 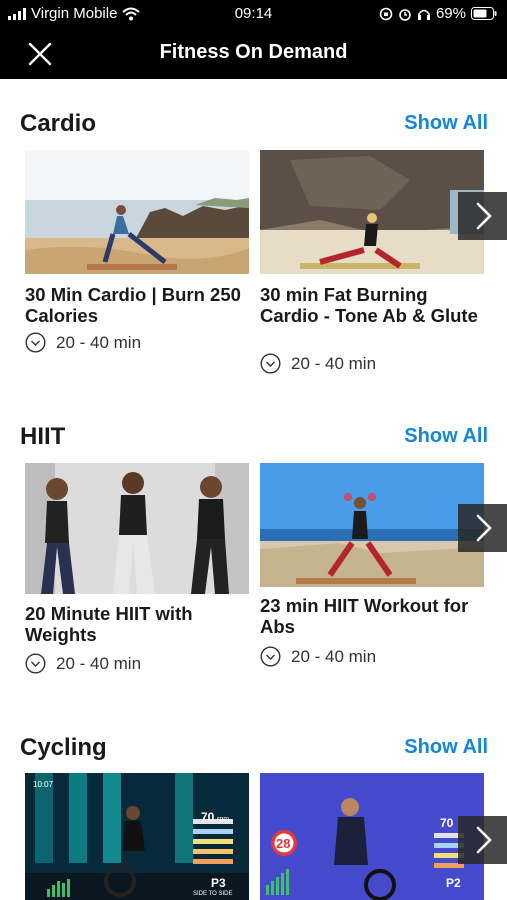 I want to click on battery-percent: 69%, so click(x=450, y=13).